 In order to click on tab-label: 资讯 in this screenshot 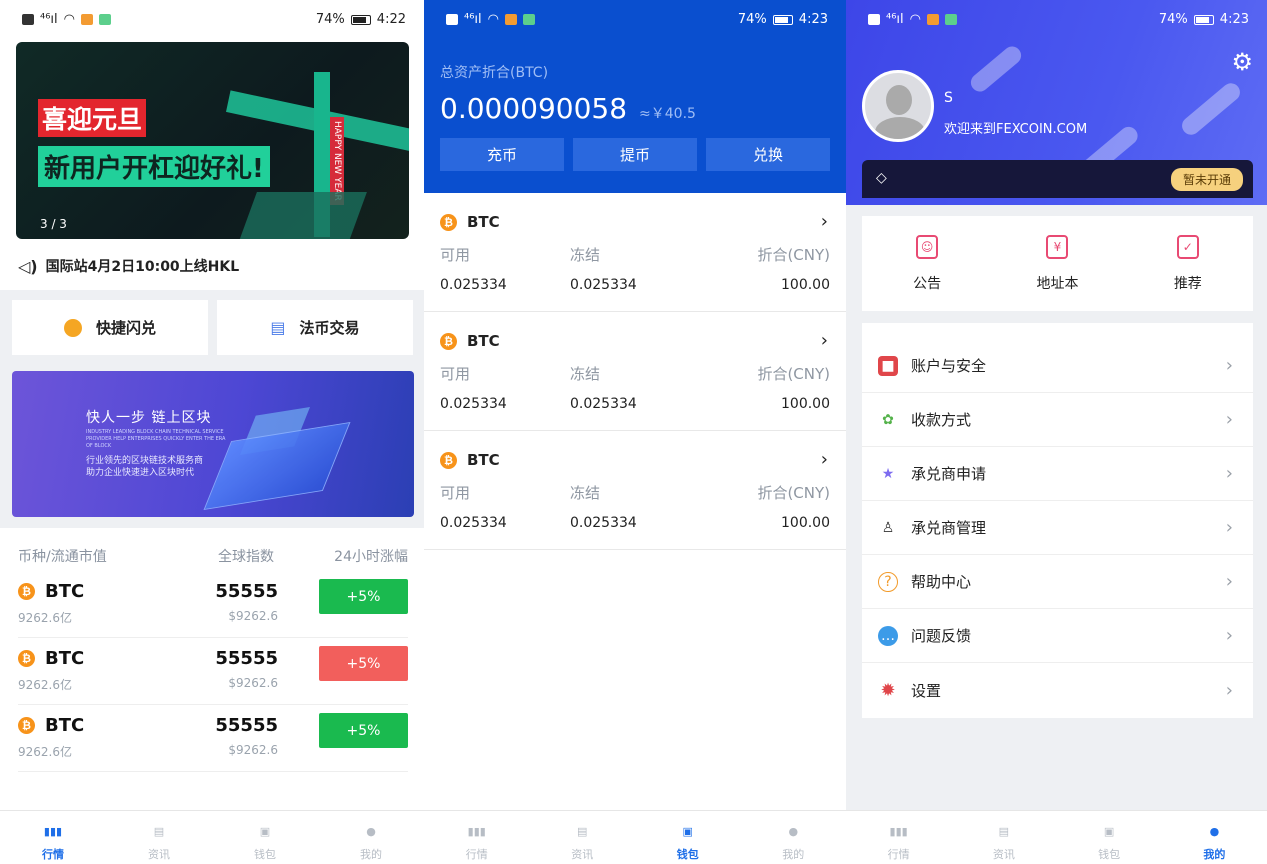, I will do `click(1003, 854)`.